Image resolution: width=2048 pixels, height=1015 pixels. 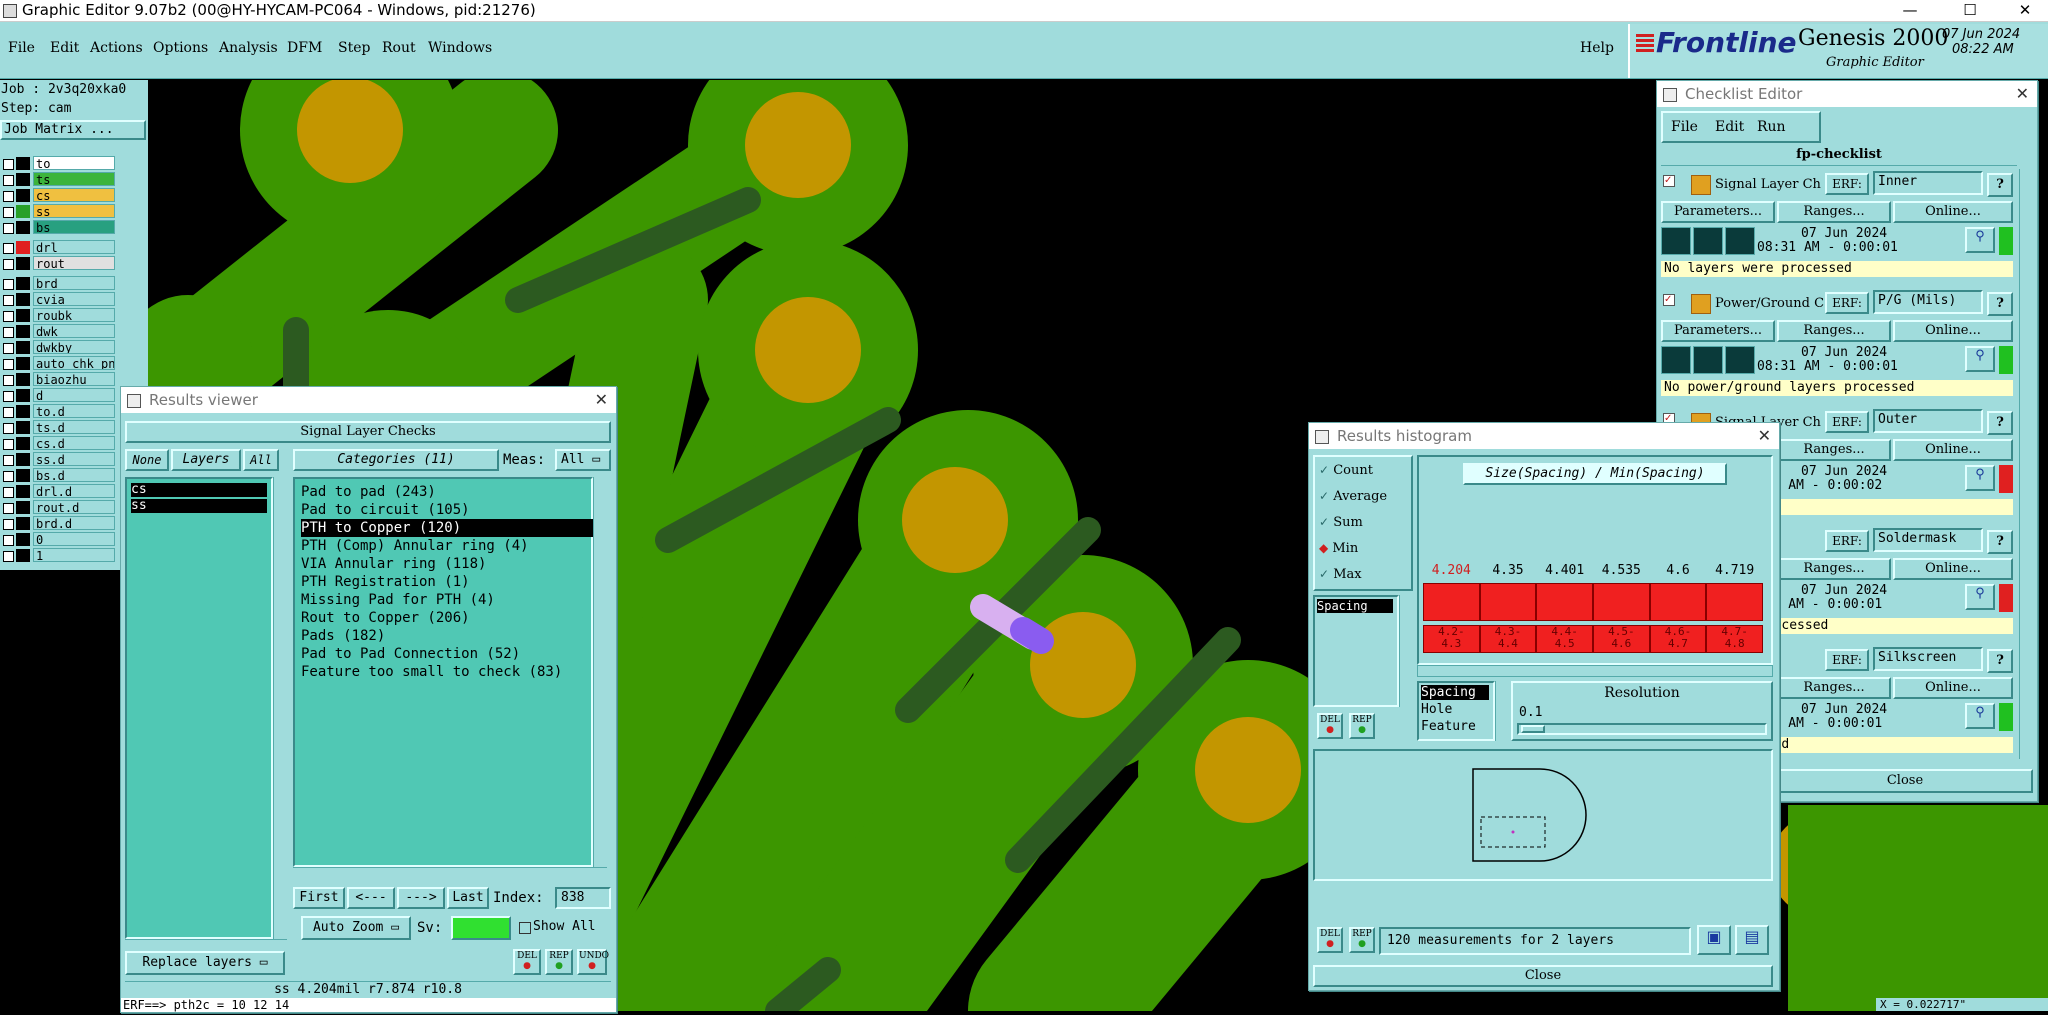 What do you see at coordinates (1928, 421) in the screenshot?
I see `erf-value: Outer` at bounding box center [1928, 421].